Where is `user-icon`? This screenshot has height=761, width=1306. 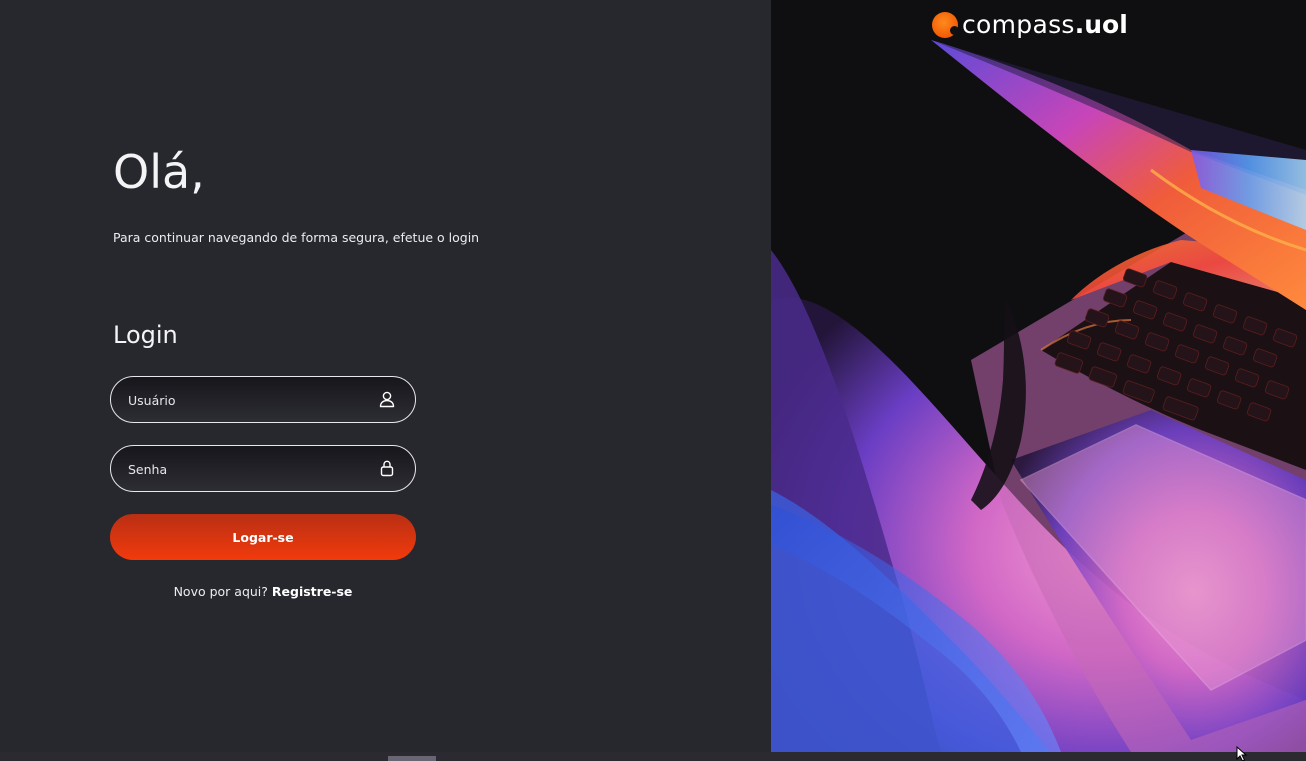
user-icon is located at coordinates (387, 399).